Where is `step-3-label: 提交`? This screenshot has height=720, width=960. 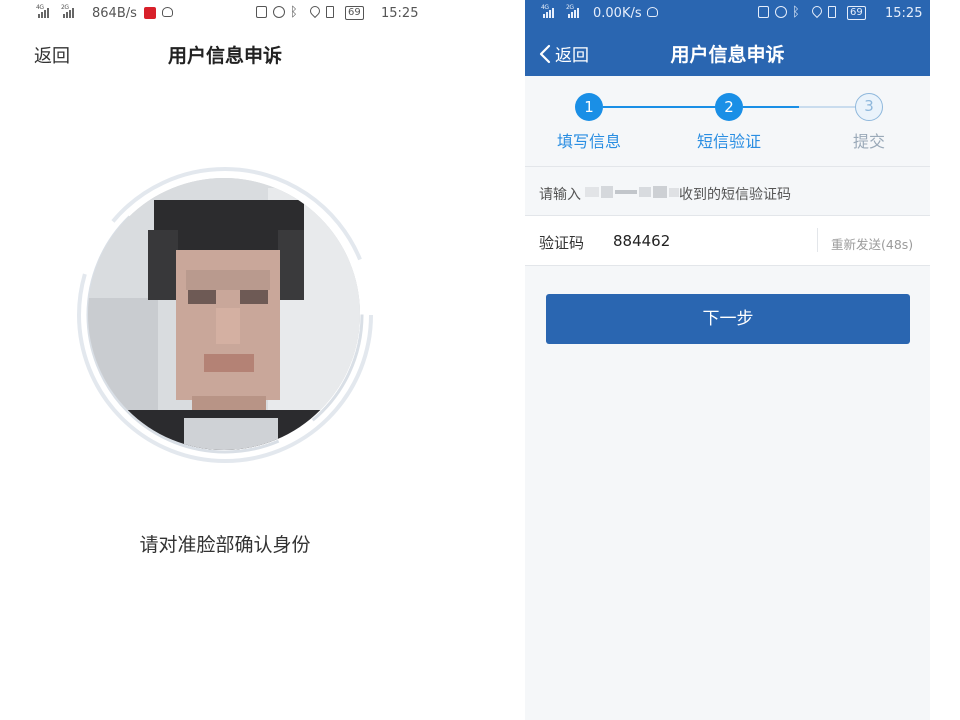
step-3-label: 提交 is located at coordinates (868, 141).